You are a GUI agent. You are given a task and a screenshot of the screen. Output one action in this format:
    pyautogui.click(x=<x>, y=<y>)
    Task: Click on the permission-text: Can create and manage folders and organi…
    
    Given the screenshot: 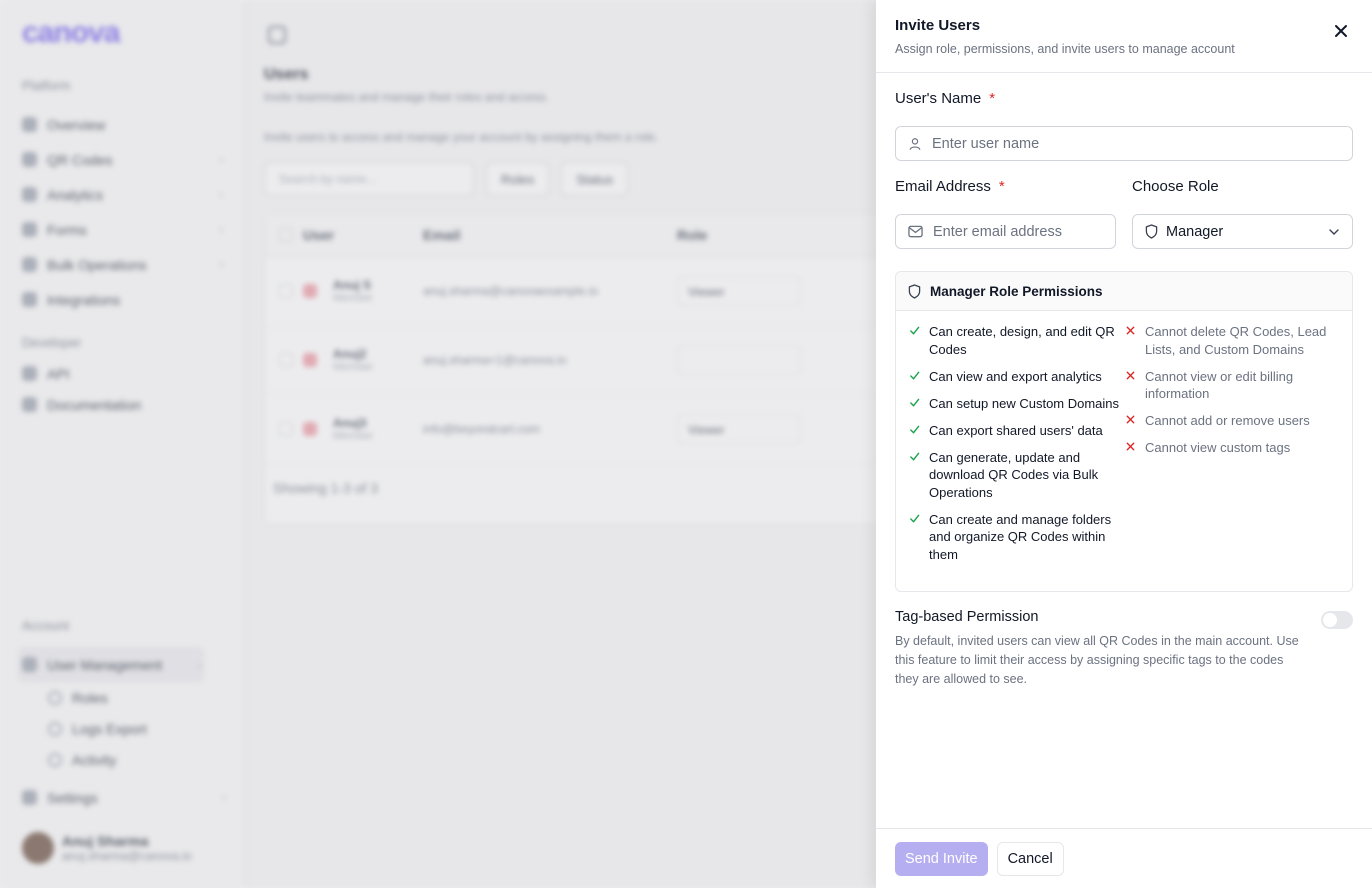 What is the action you would take?
    pyautogui.click(x=1020, y=536)
    